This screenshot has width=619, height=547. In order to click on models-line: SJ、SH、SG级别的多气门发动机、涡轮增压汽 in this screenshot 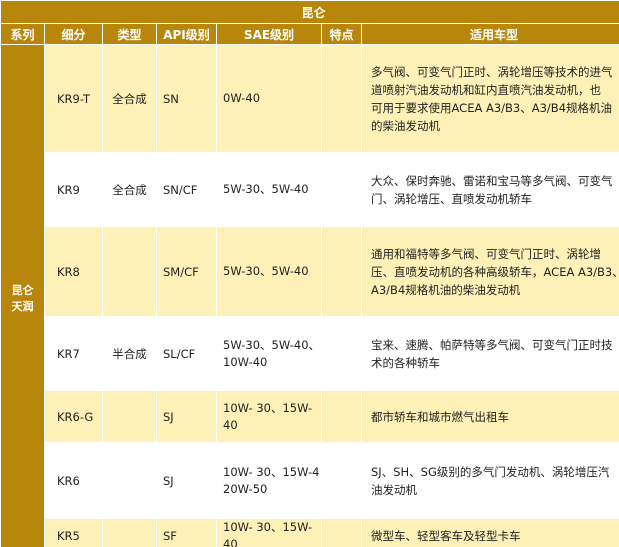, I will do `click(490, 471)`.